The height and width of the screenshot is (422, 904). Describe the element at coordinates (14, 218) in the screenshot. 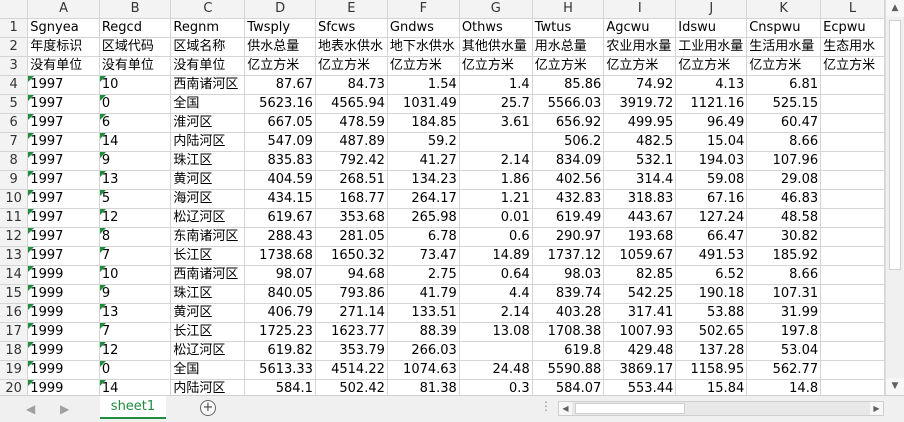

I see `row-header: 11` at that location.